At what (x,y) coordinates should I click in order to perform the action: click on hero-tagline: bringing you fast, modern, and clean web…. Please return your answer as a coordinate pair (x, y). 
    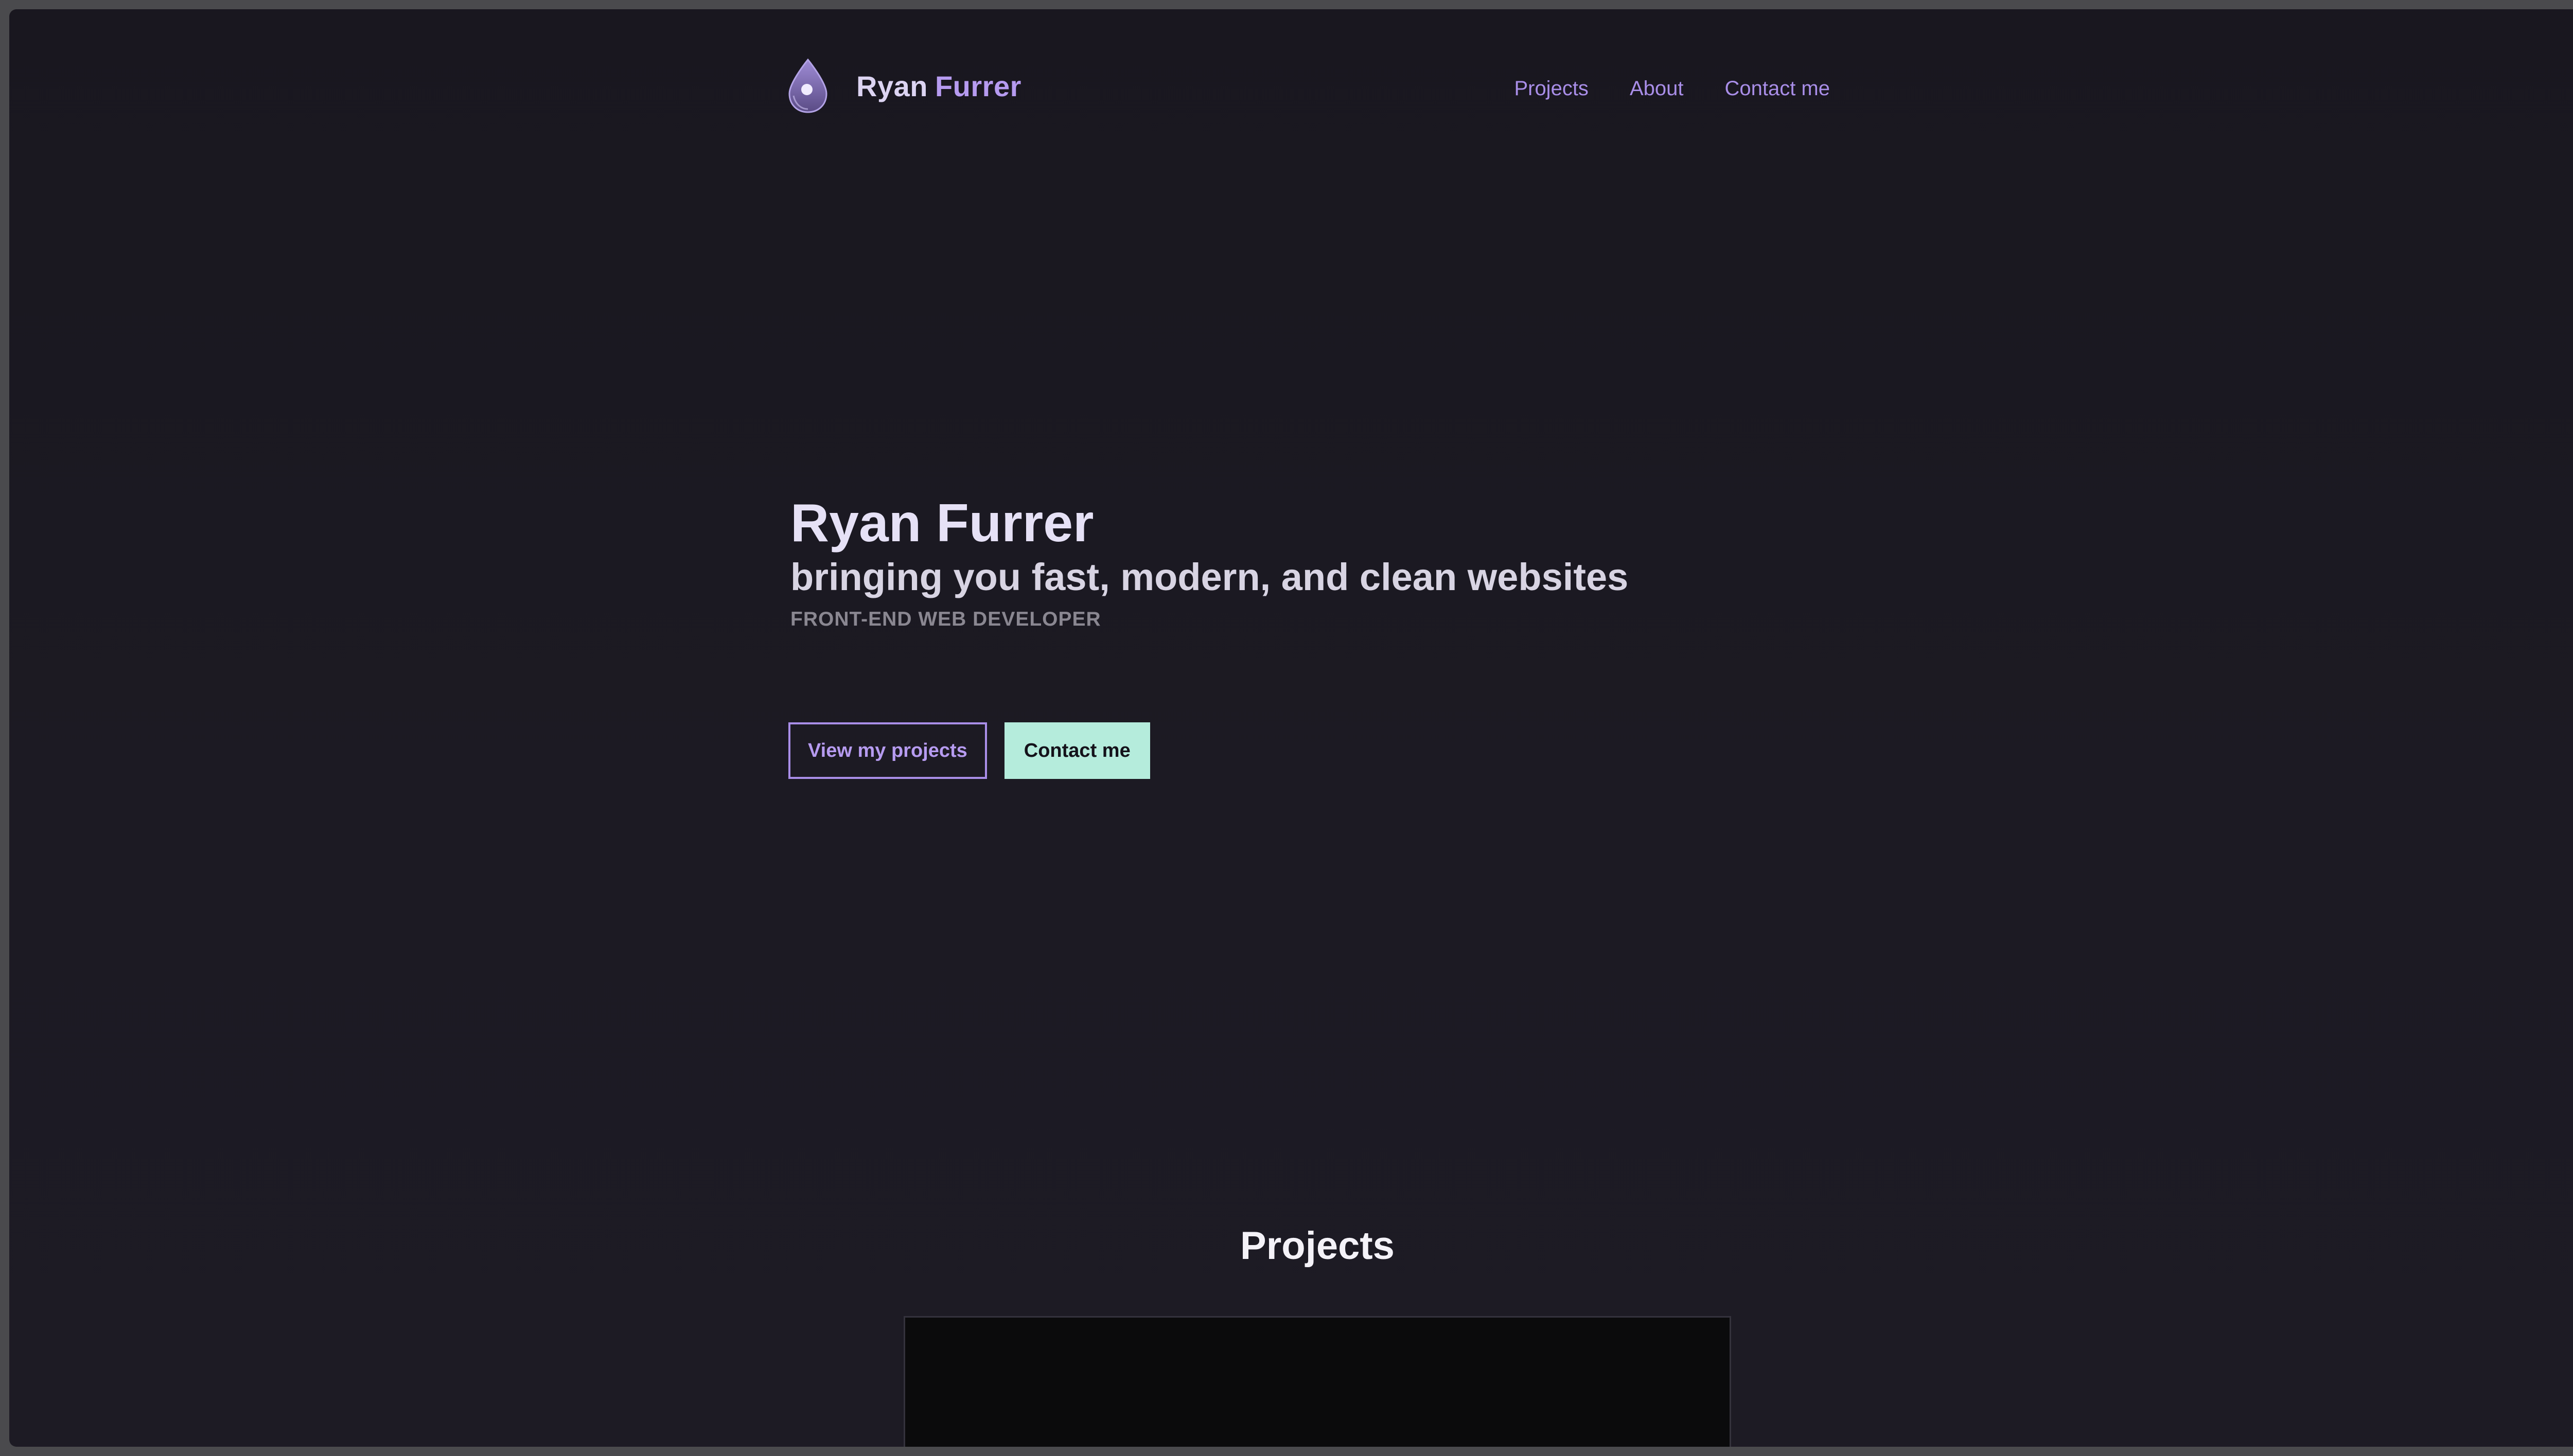
    Looking at the image, I should click on (1209, 577).